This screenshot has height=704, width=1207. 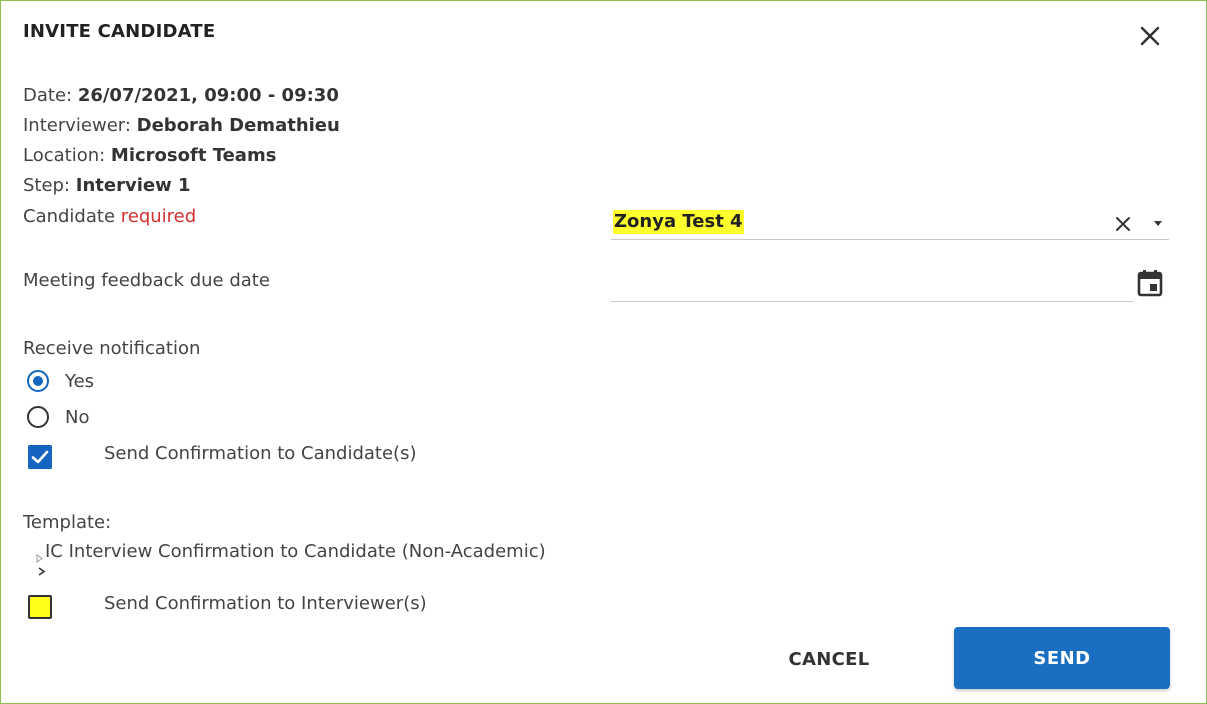 What do you see at coordinates (38, 417) in the screenshot?
I see `radio-no-circle` at bounding box center [38, 417].